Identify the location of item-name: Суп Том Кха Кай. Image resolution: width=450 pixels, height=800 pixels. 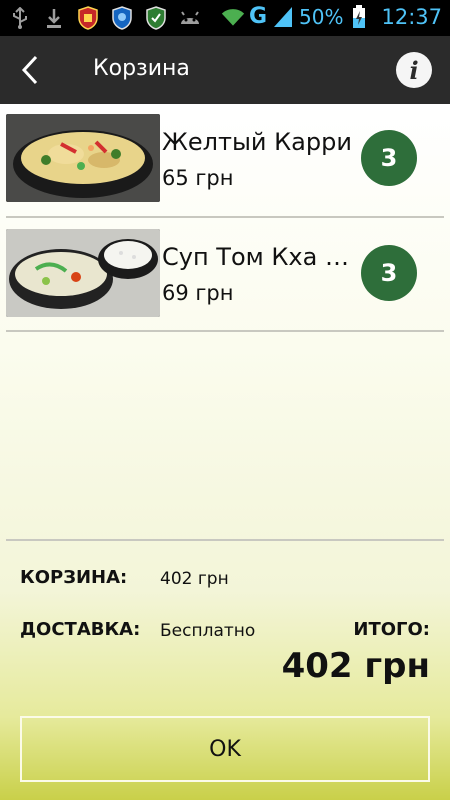
(257, 257).